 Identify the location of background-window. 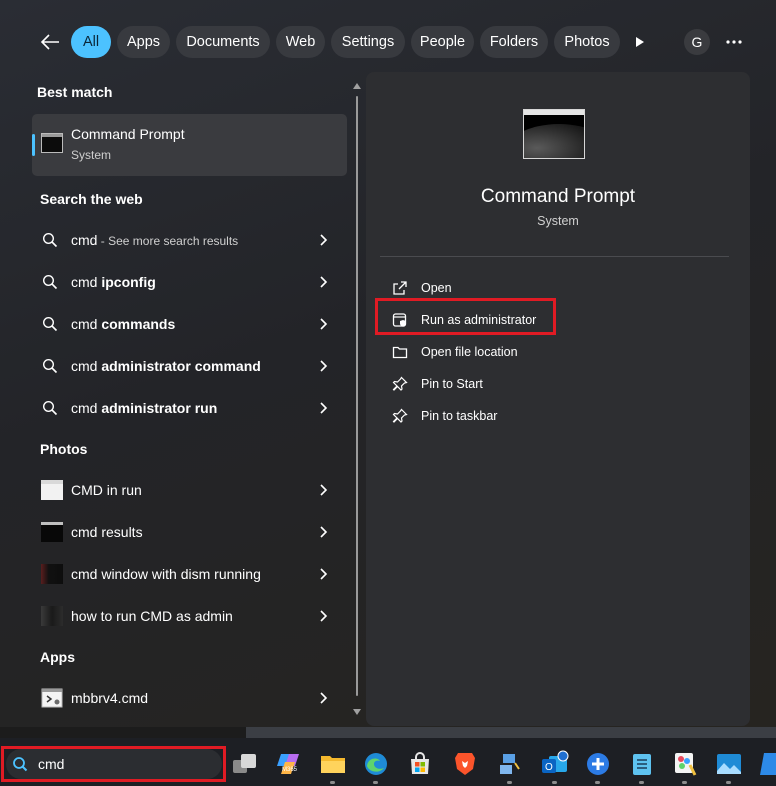
(511, 732).